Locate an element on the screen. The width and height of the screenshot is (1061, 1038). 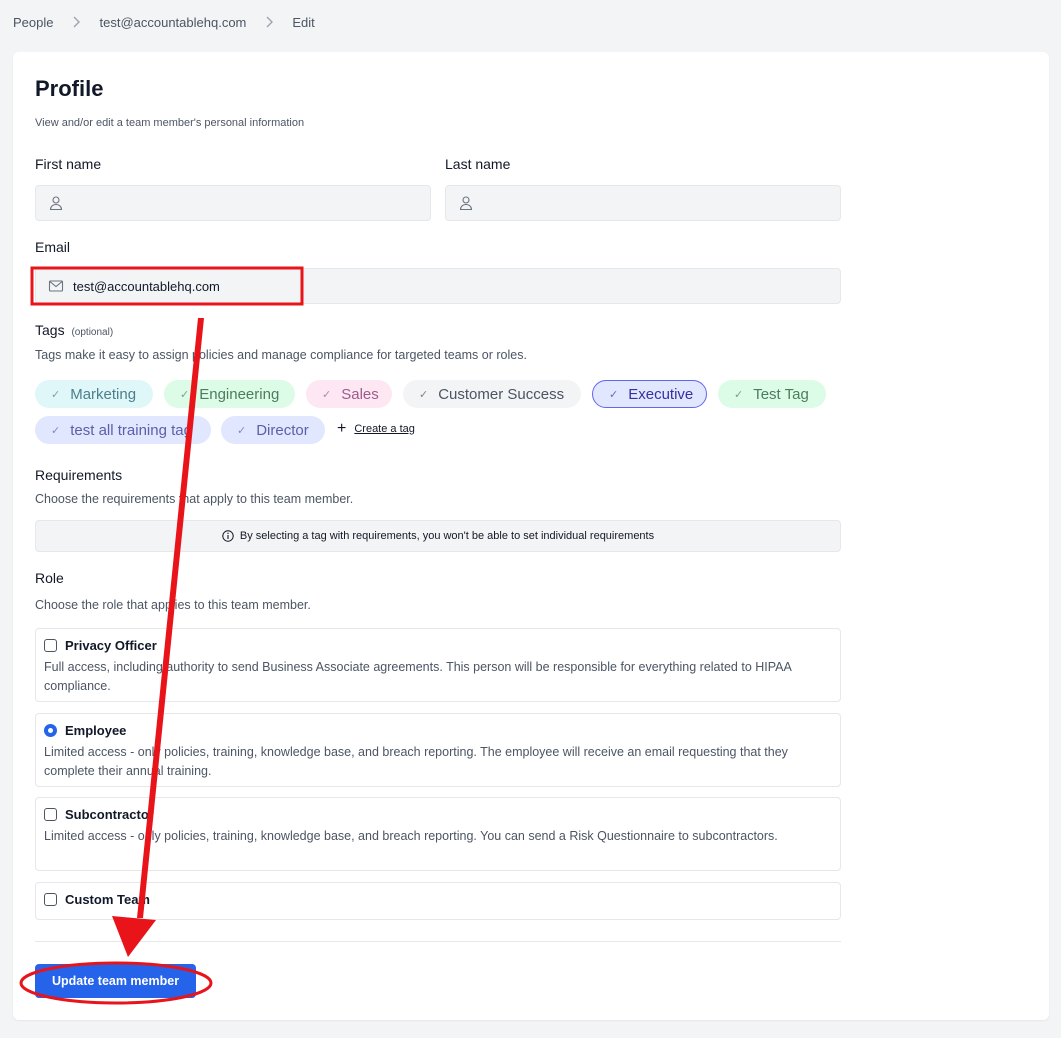
last-name-field is located at coordinates (643, 203).